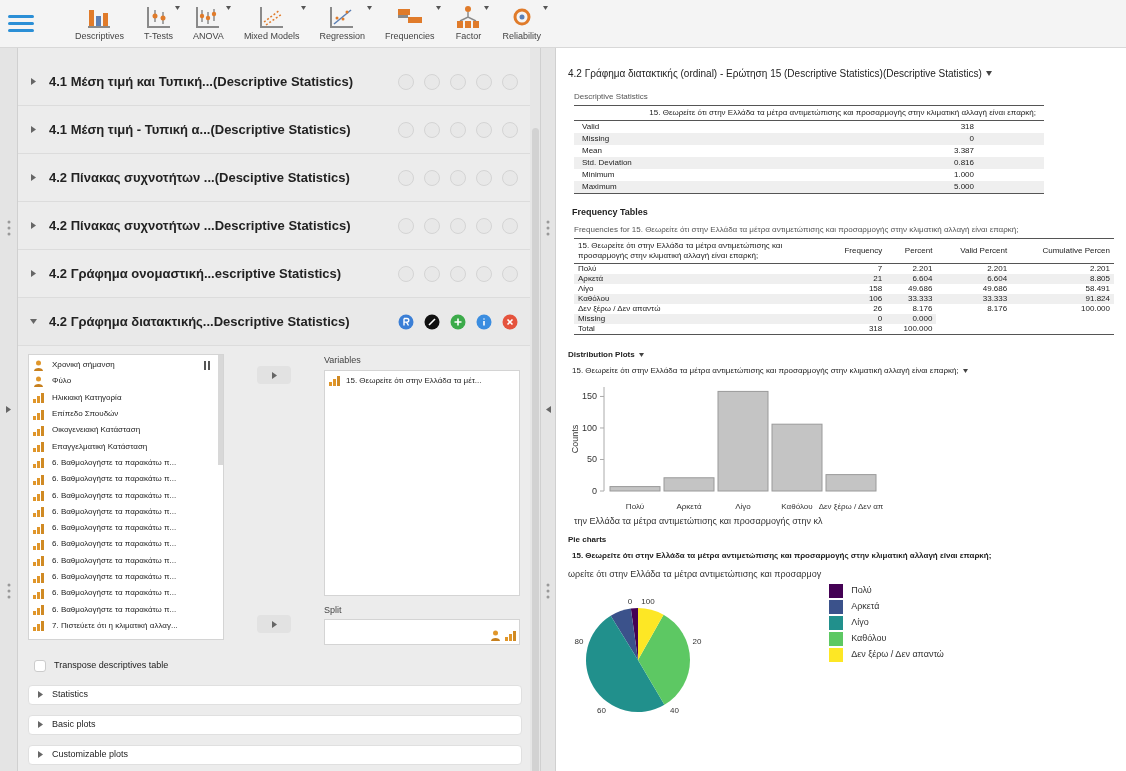 The height and width of the screenshot is (771, 1126). What do you see at coordinates (695, 574) in the screenshot?
I see `chart-title: ωρείτε ότι στην Ελλάδα τα μέτρα αντιμετώπισης και προσαρμογ` at bounding box center [695, 574].